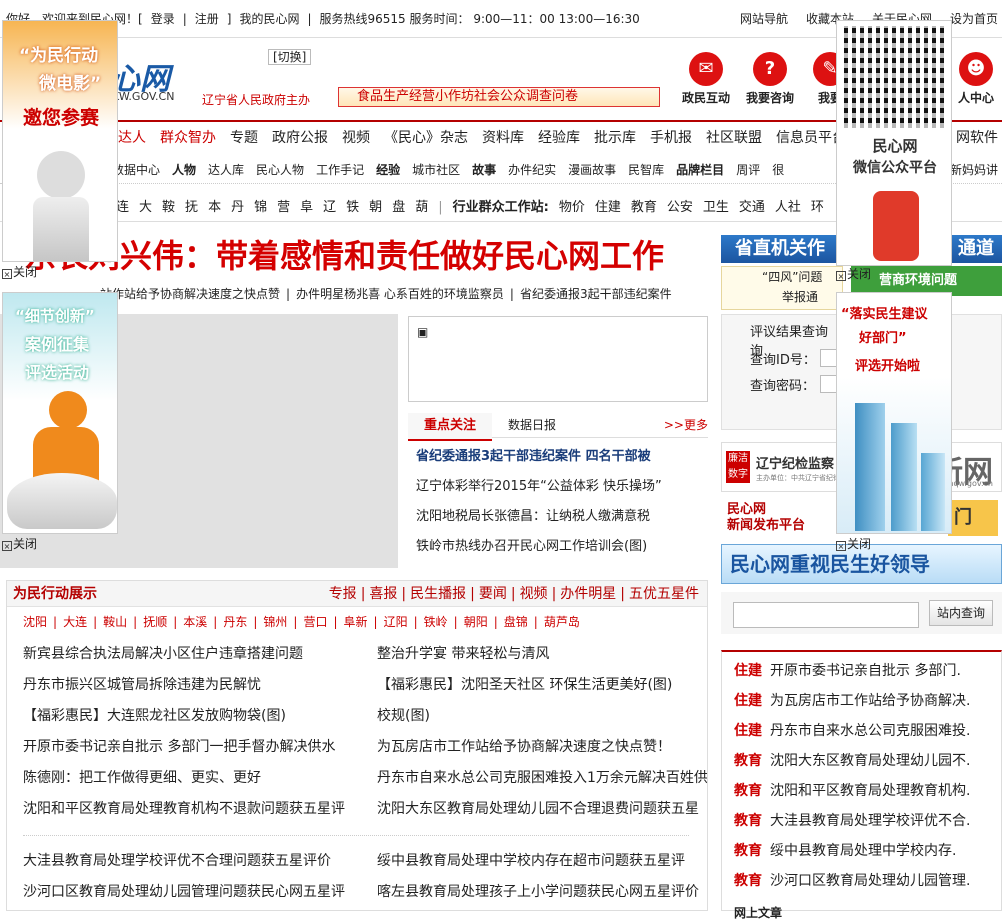 The image size is (1002, 921). Describe the element at coordinates (190, 861) in the screenshot. I see `list-item: 大洼县教育局处理学校评优不合理问题获五星评价` at that location.